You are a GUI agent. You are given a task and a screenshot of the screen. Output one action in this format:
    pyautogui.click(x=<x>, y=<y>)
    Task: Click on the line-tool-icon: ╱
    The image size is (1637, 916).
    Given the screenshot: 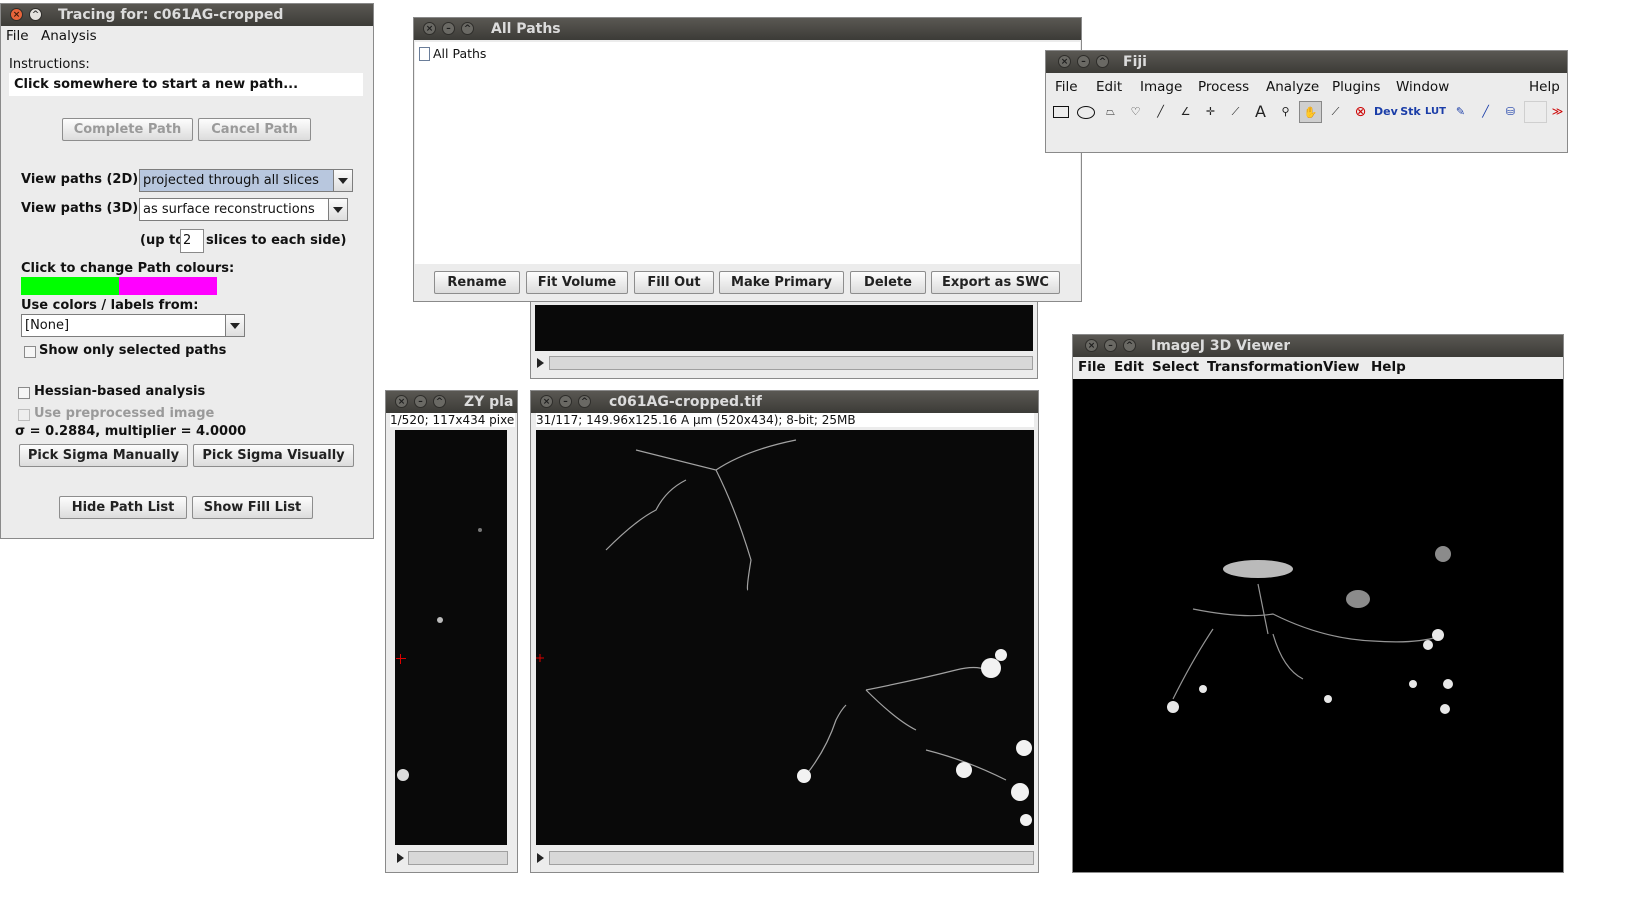 What is the action you would take?
    pyautogui.click(x=1160, y=112)
    